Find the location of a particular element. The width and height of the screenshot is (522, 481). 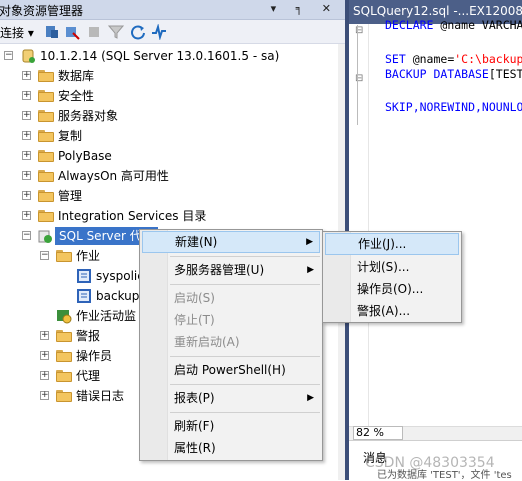

tree-node-sql-agent: − SQL Server 代理 is located at coordinates (79, 236).